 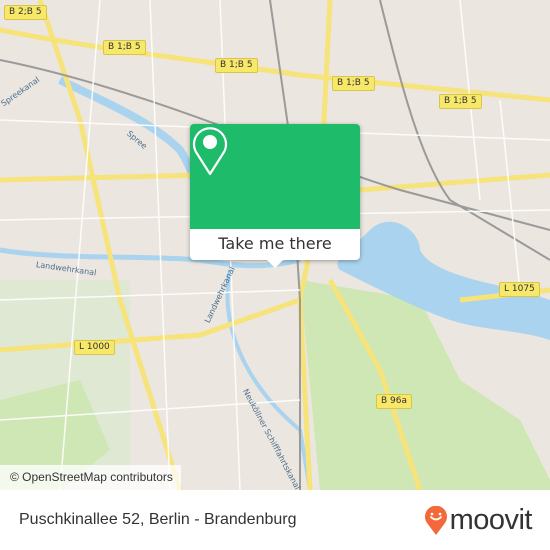 I want to click on road-shield: L 1000, so click(x=94, y=347).